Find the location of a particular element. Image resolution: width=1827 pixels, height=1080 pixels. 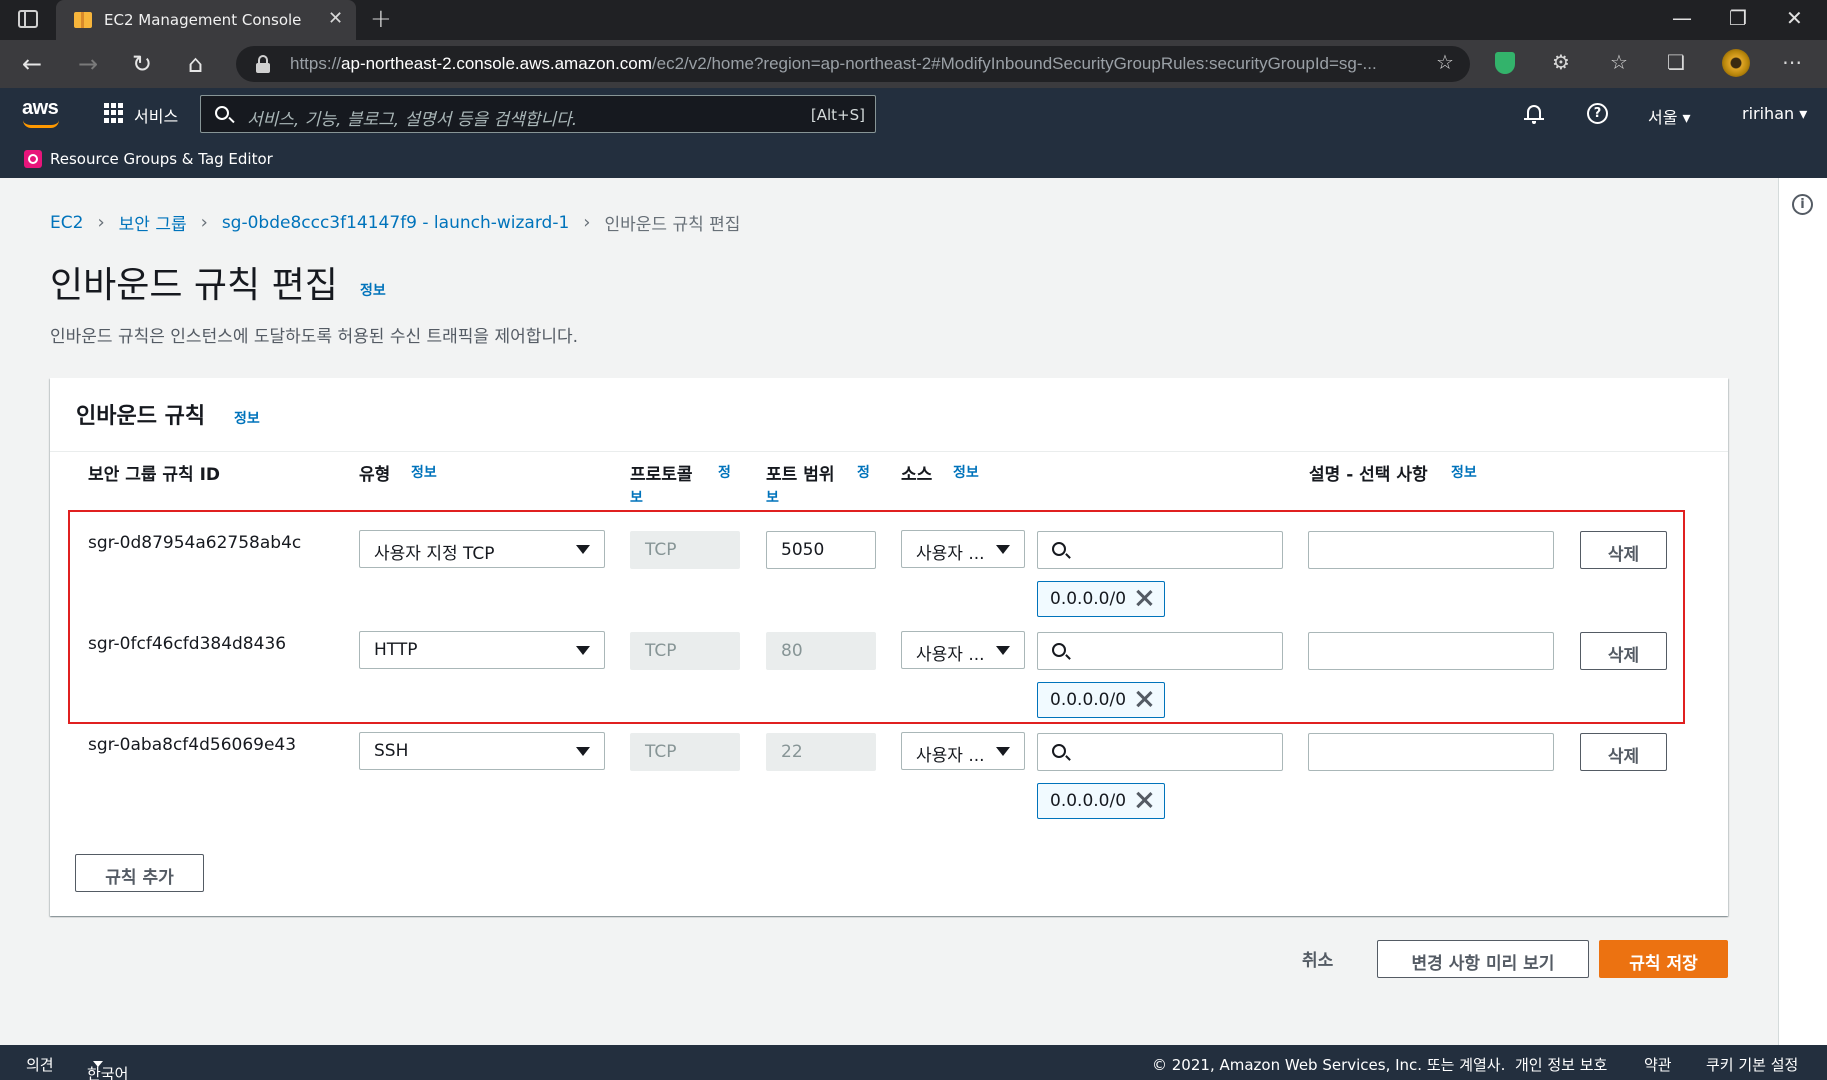

collections-icon: ❏ is located at coordinates (1676, 62).